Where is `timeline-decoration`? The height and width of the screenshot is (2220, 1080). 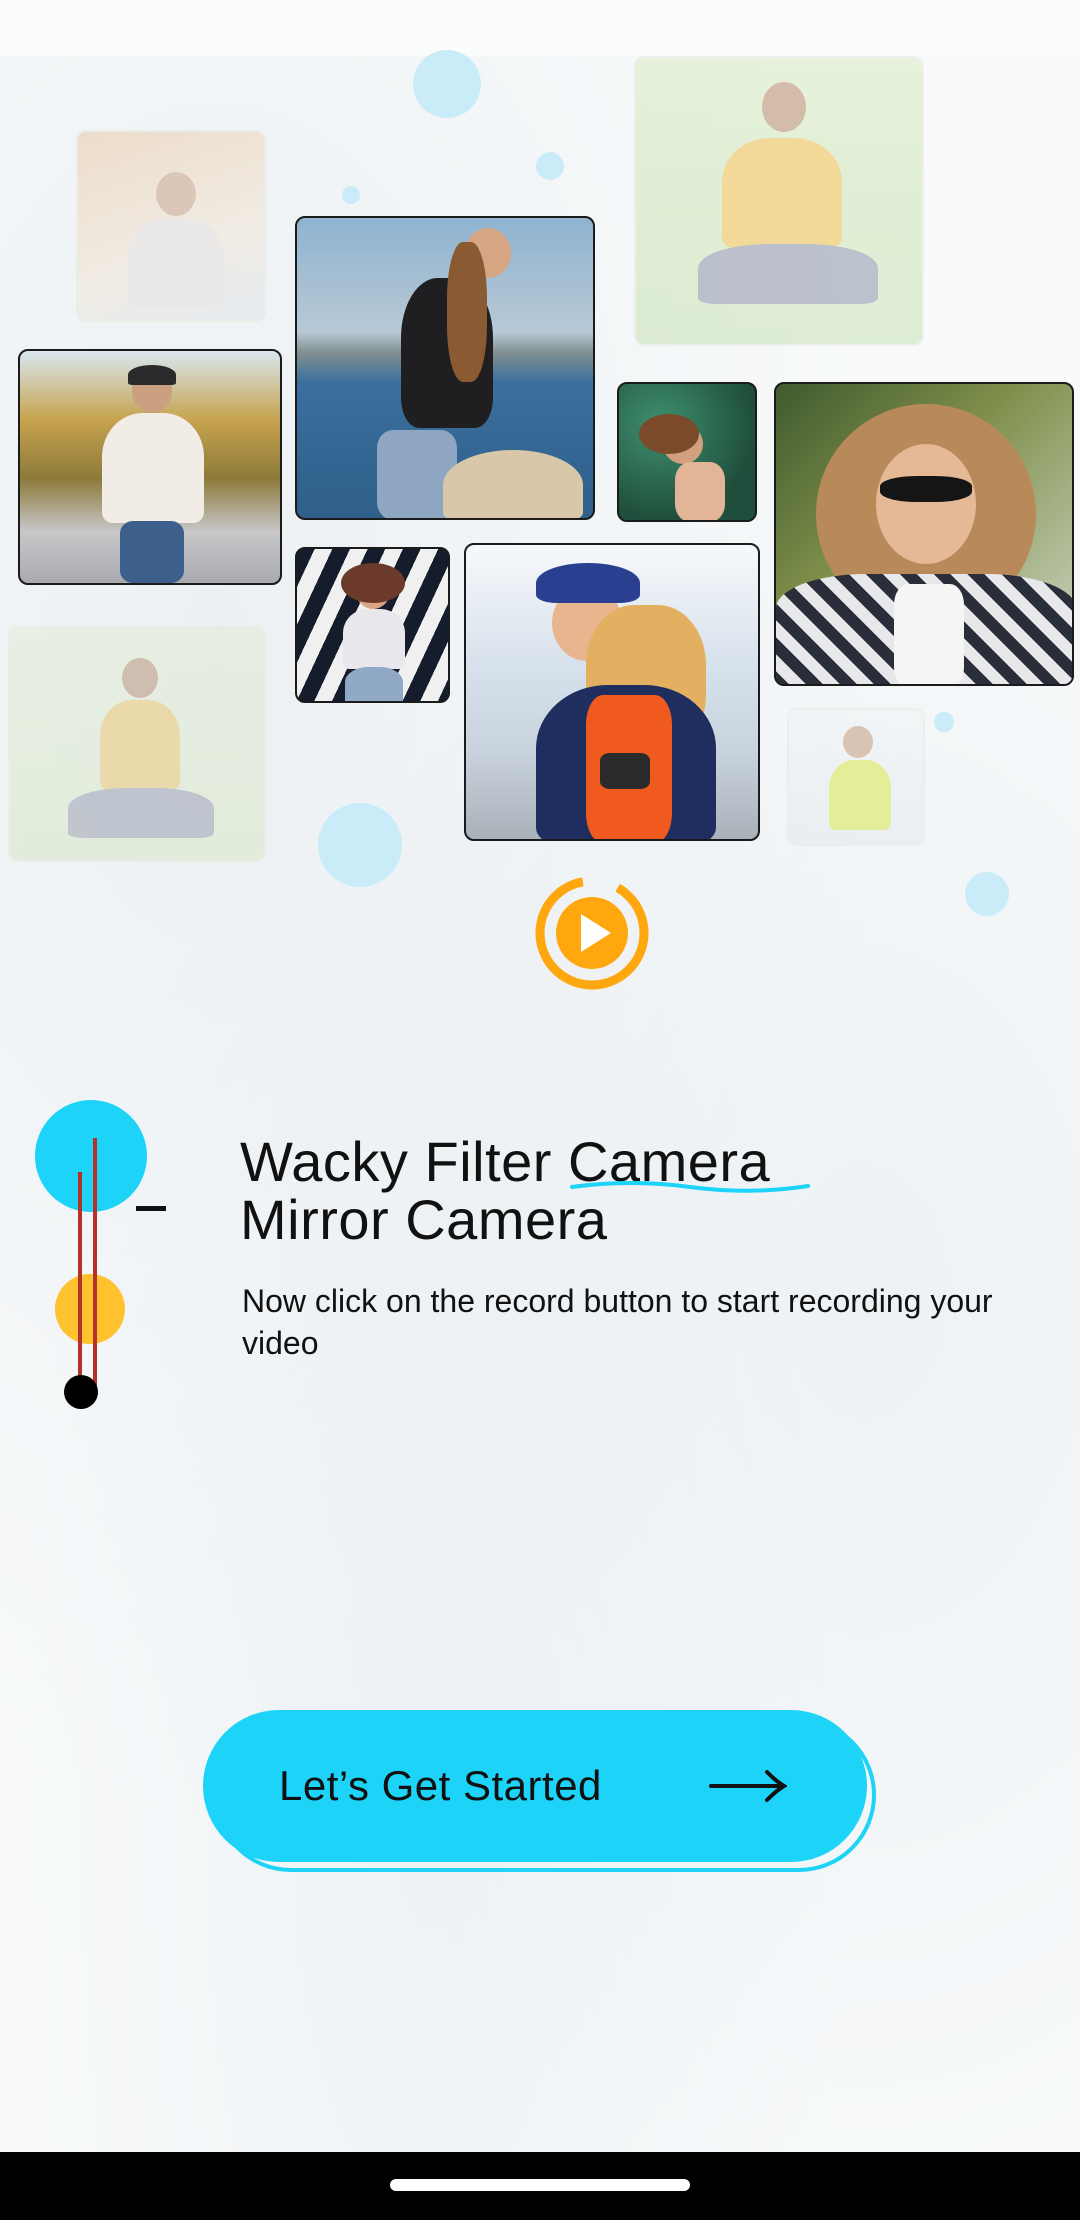 timeline-decoration is located at coordinates (91, 1254).